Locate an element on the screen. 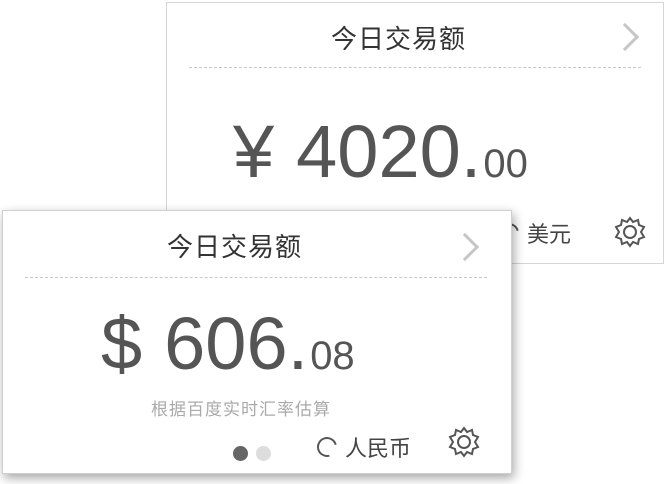 The width and height of the screenshot is (668, 484). amount-integer: 606. is located at coordinates (236, 343).